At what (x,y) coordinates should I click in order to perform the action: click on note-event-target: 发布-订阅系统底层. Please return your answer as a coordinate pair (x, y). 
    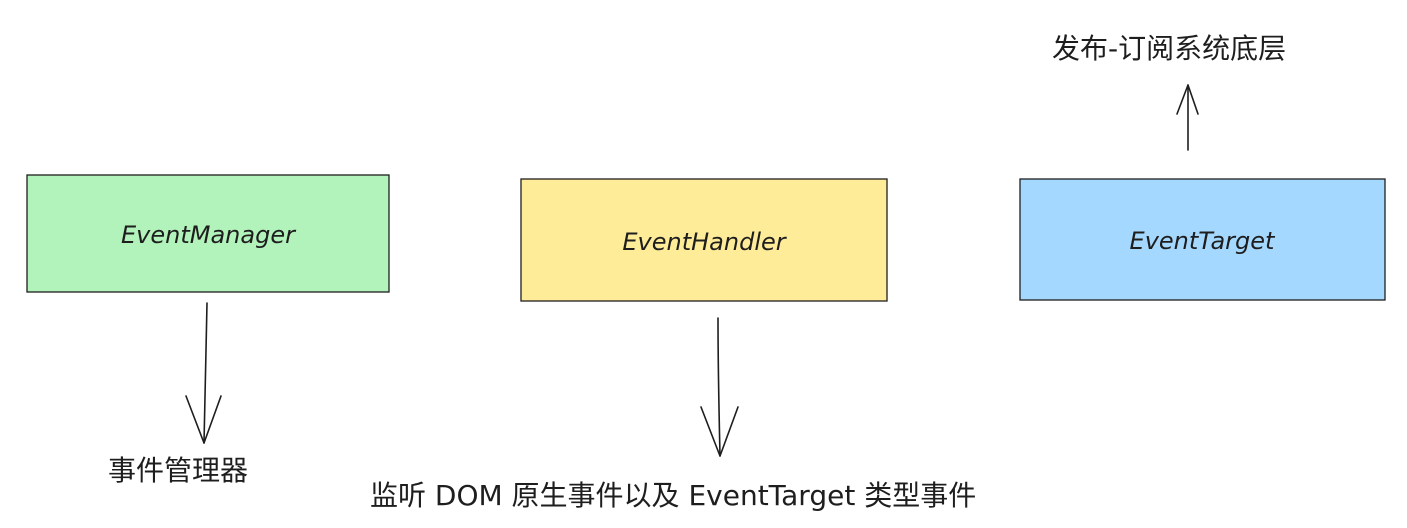
    Looking at the image, I should click on (1169, 48).